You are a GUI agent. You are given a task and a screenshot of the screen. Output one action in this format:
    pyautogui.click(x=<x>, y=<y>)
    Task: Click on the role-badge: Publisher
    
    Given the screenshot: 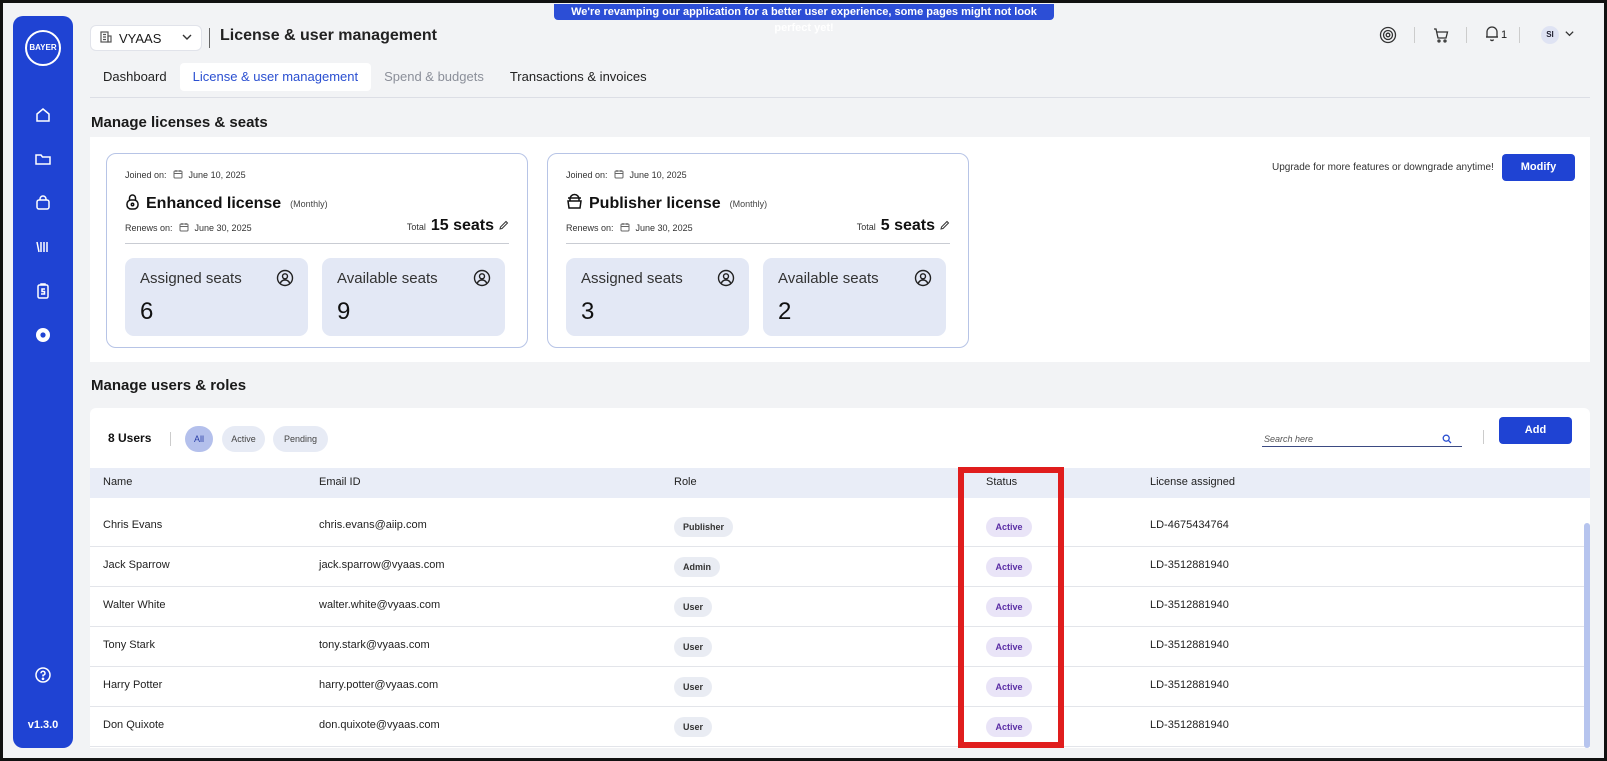 What is the action you would take?
    pyautogui.click(x=704, y=527)
    